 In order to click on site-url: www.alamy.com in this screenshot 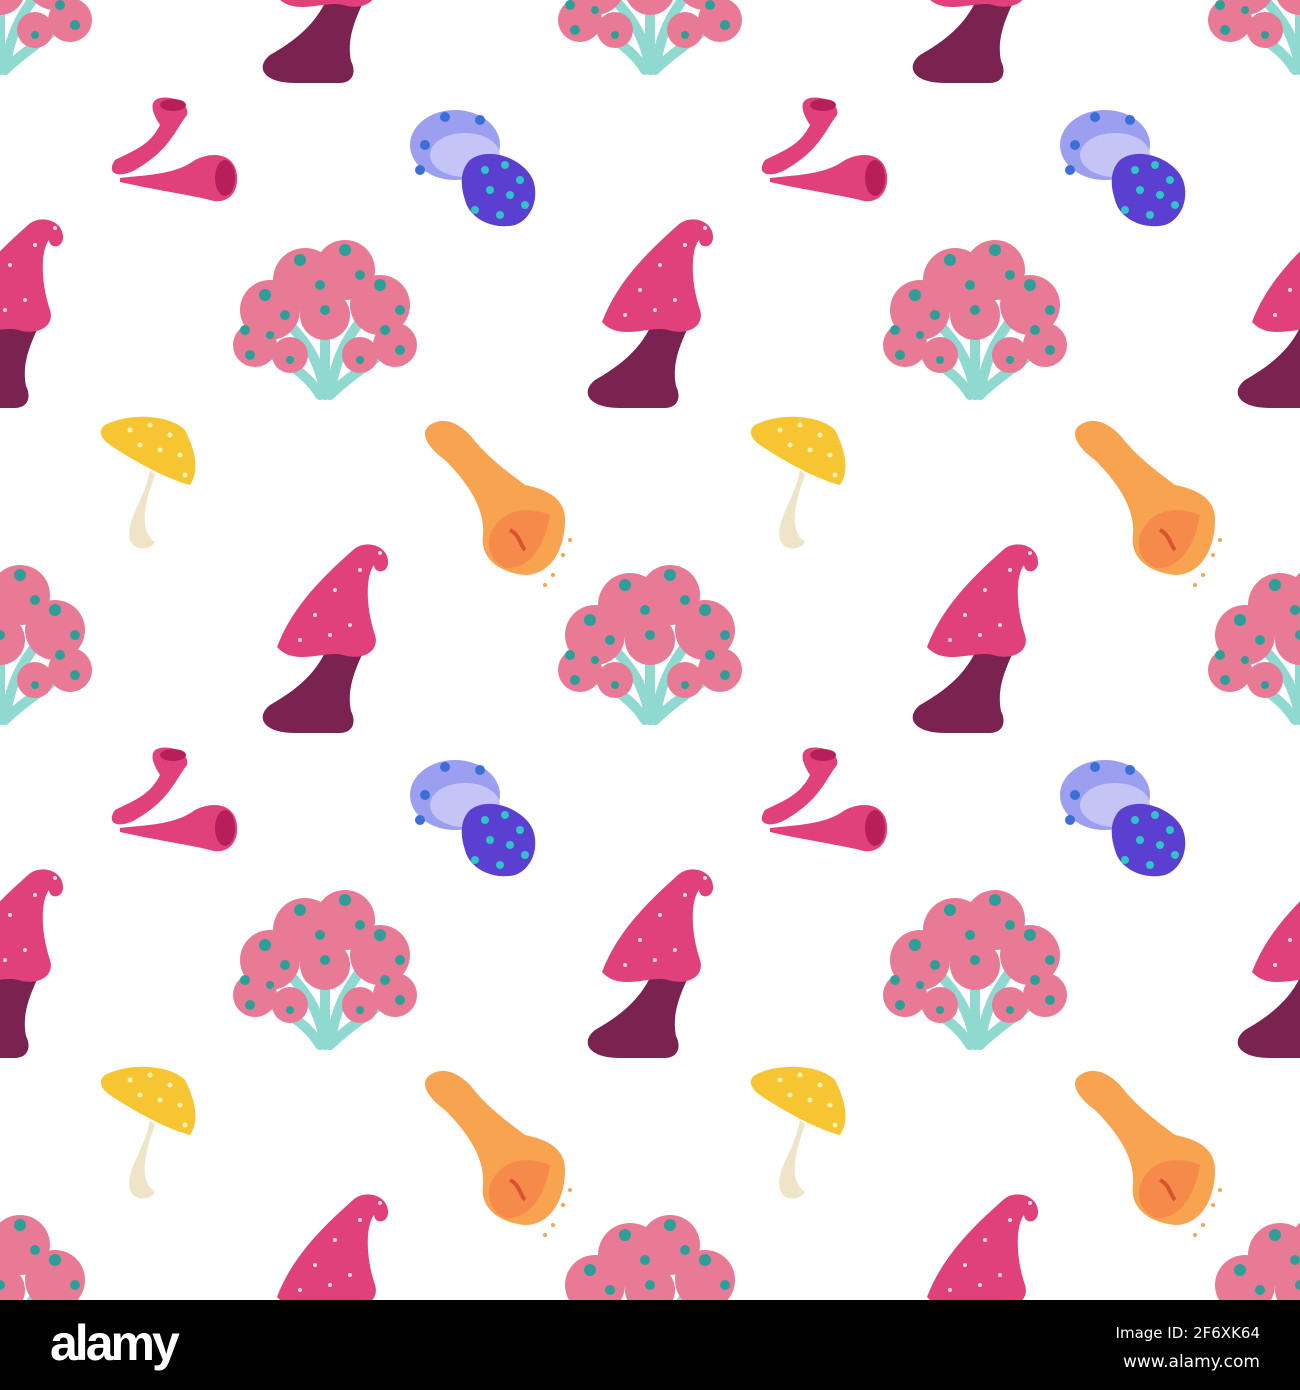, I will do `click(1191, 1362)`.